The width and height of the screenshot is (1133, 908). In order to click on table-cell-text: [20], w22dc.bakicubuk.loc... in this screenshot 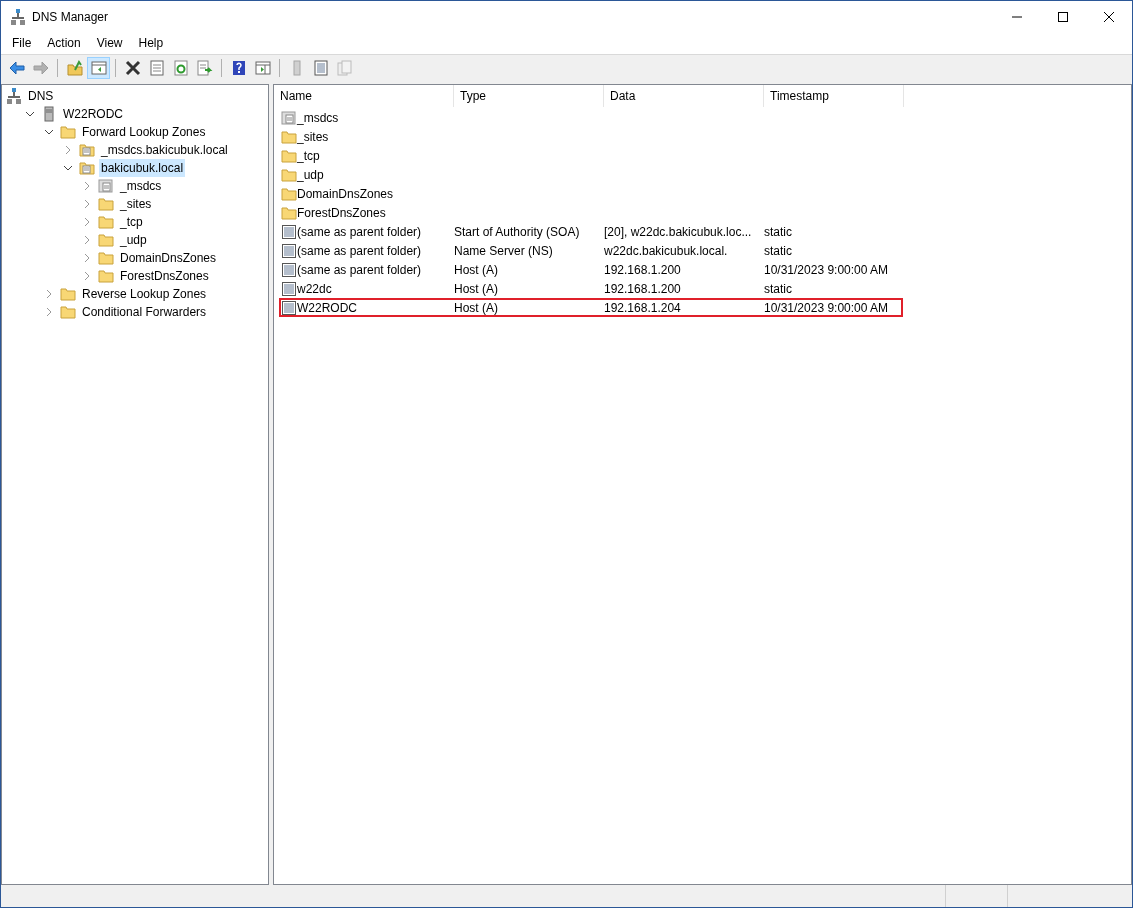, I will do `click(678, 232)`.